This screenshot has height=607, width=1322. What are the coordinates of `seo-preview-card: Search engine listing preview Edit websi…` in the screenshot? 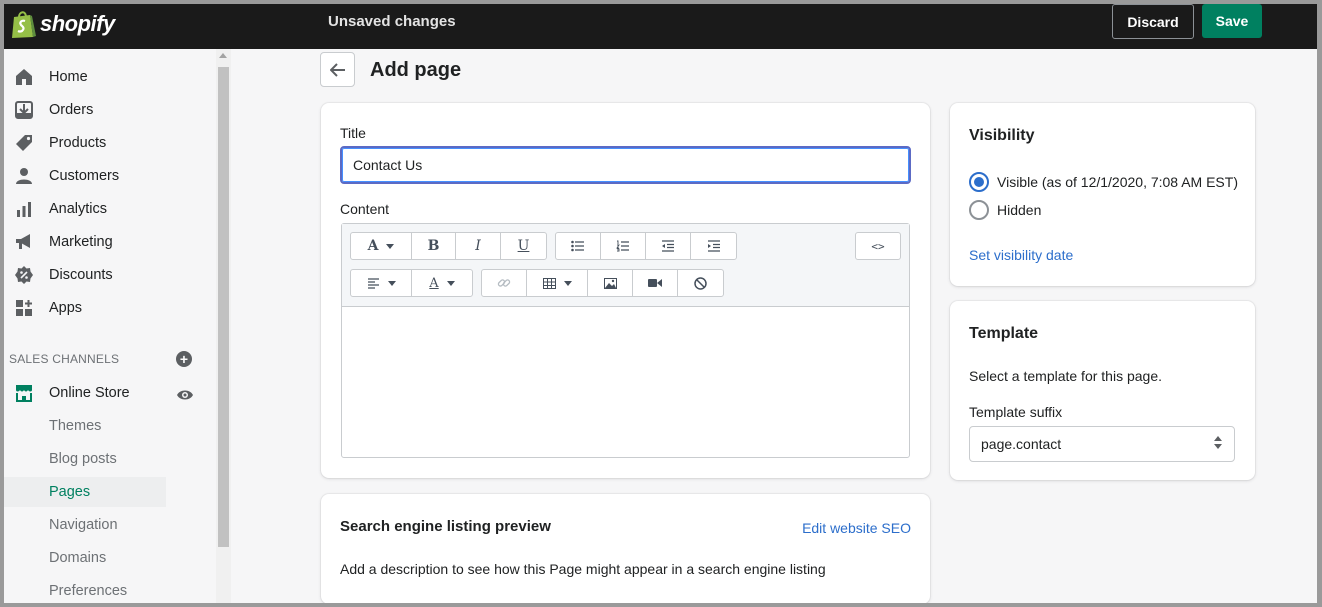 It's located at (625, 548).